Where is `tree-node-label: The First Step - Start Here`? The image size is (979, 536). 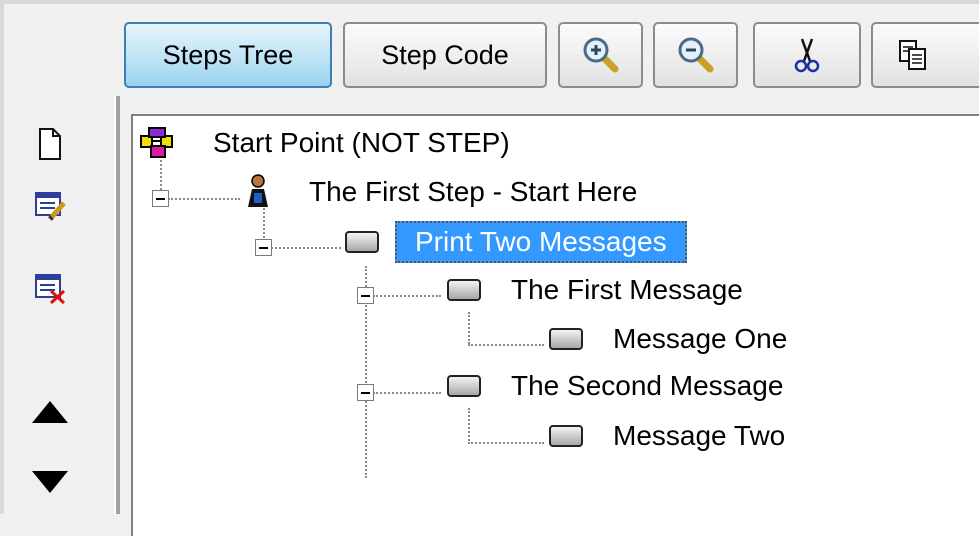
tree-node-label: The First Step - Start Here is located at coordinates (473, 191).